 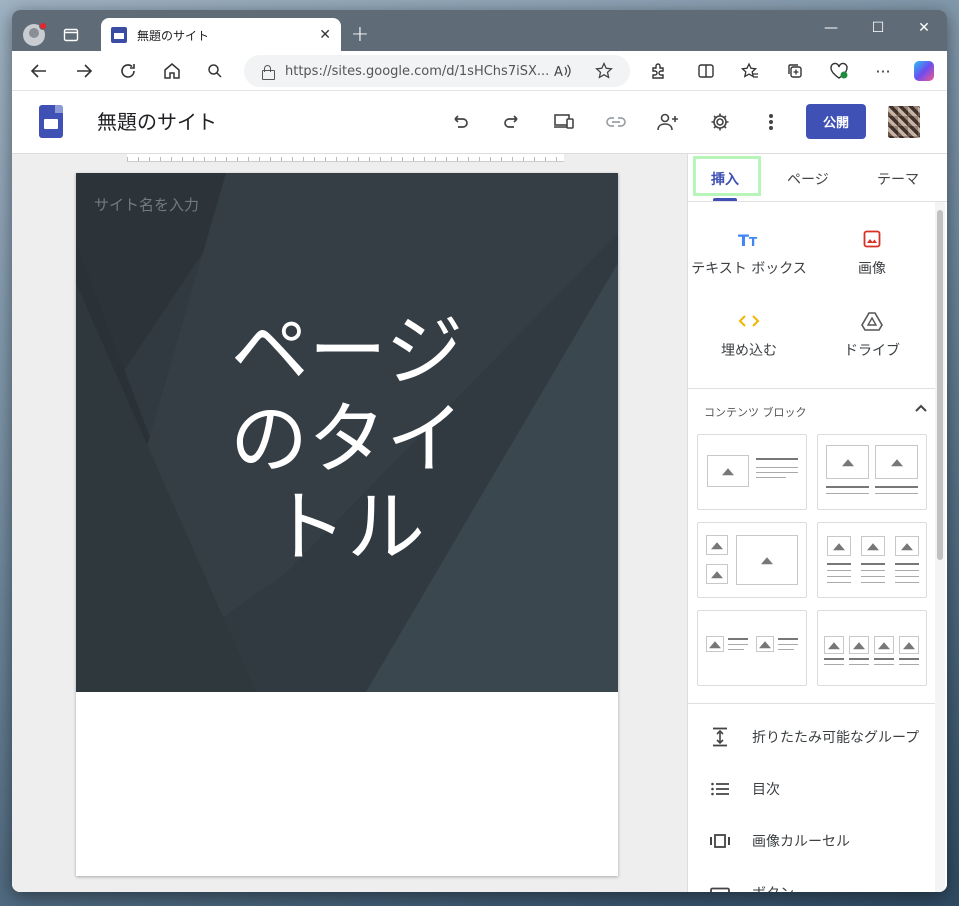 I want to click on undo-icon, so click(x=460, y=122).